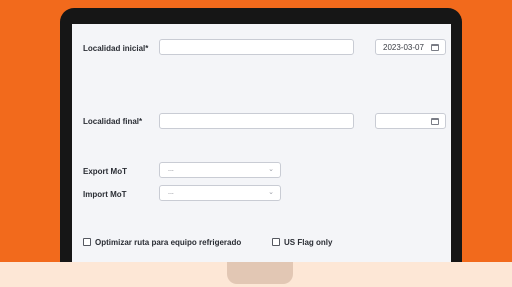 This screenshot has width=512, height=287. I want to click on origin-input, so click(256, 47).